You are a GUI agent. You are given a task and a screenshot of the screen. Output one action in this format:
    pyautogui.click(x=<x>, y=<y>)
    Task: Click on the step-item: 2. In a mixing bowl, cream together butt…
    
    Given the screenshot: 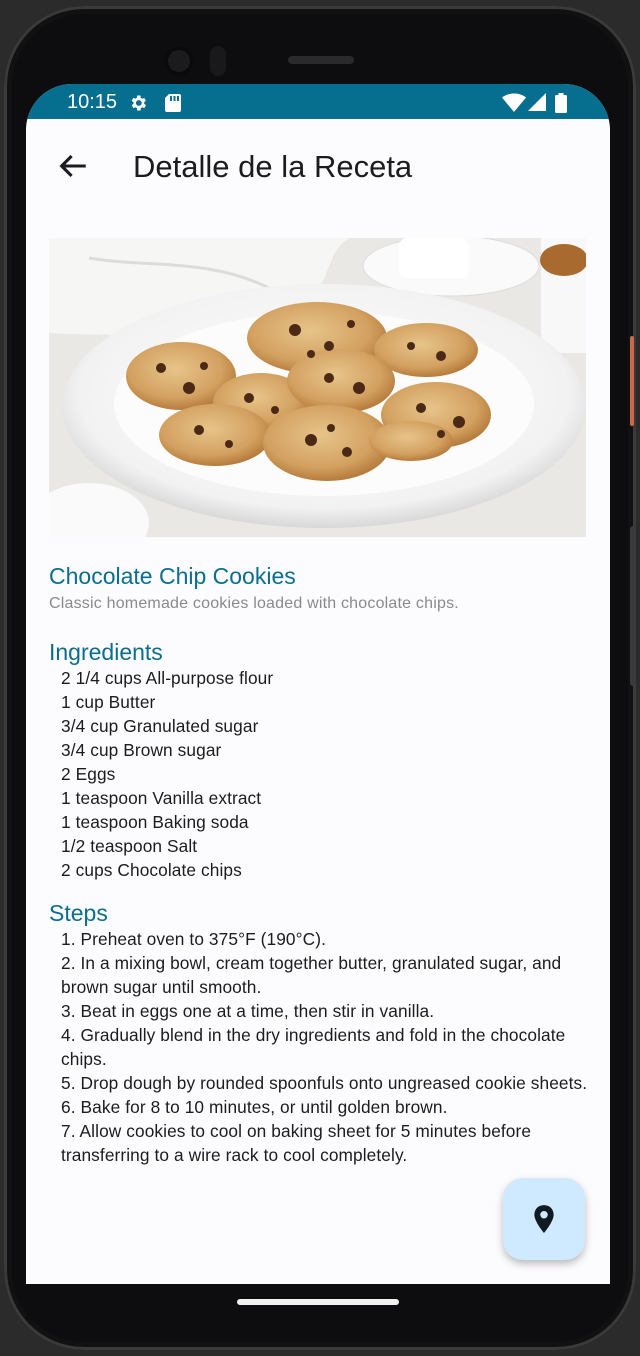 What is the action you would take?
    pyautogui.click(x=311, y=975)
    